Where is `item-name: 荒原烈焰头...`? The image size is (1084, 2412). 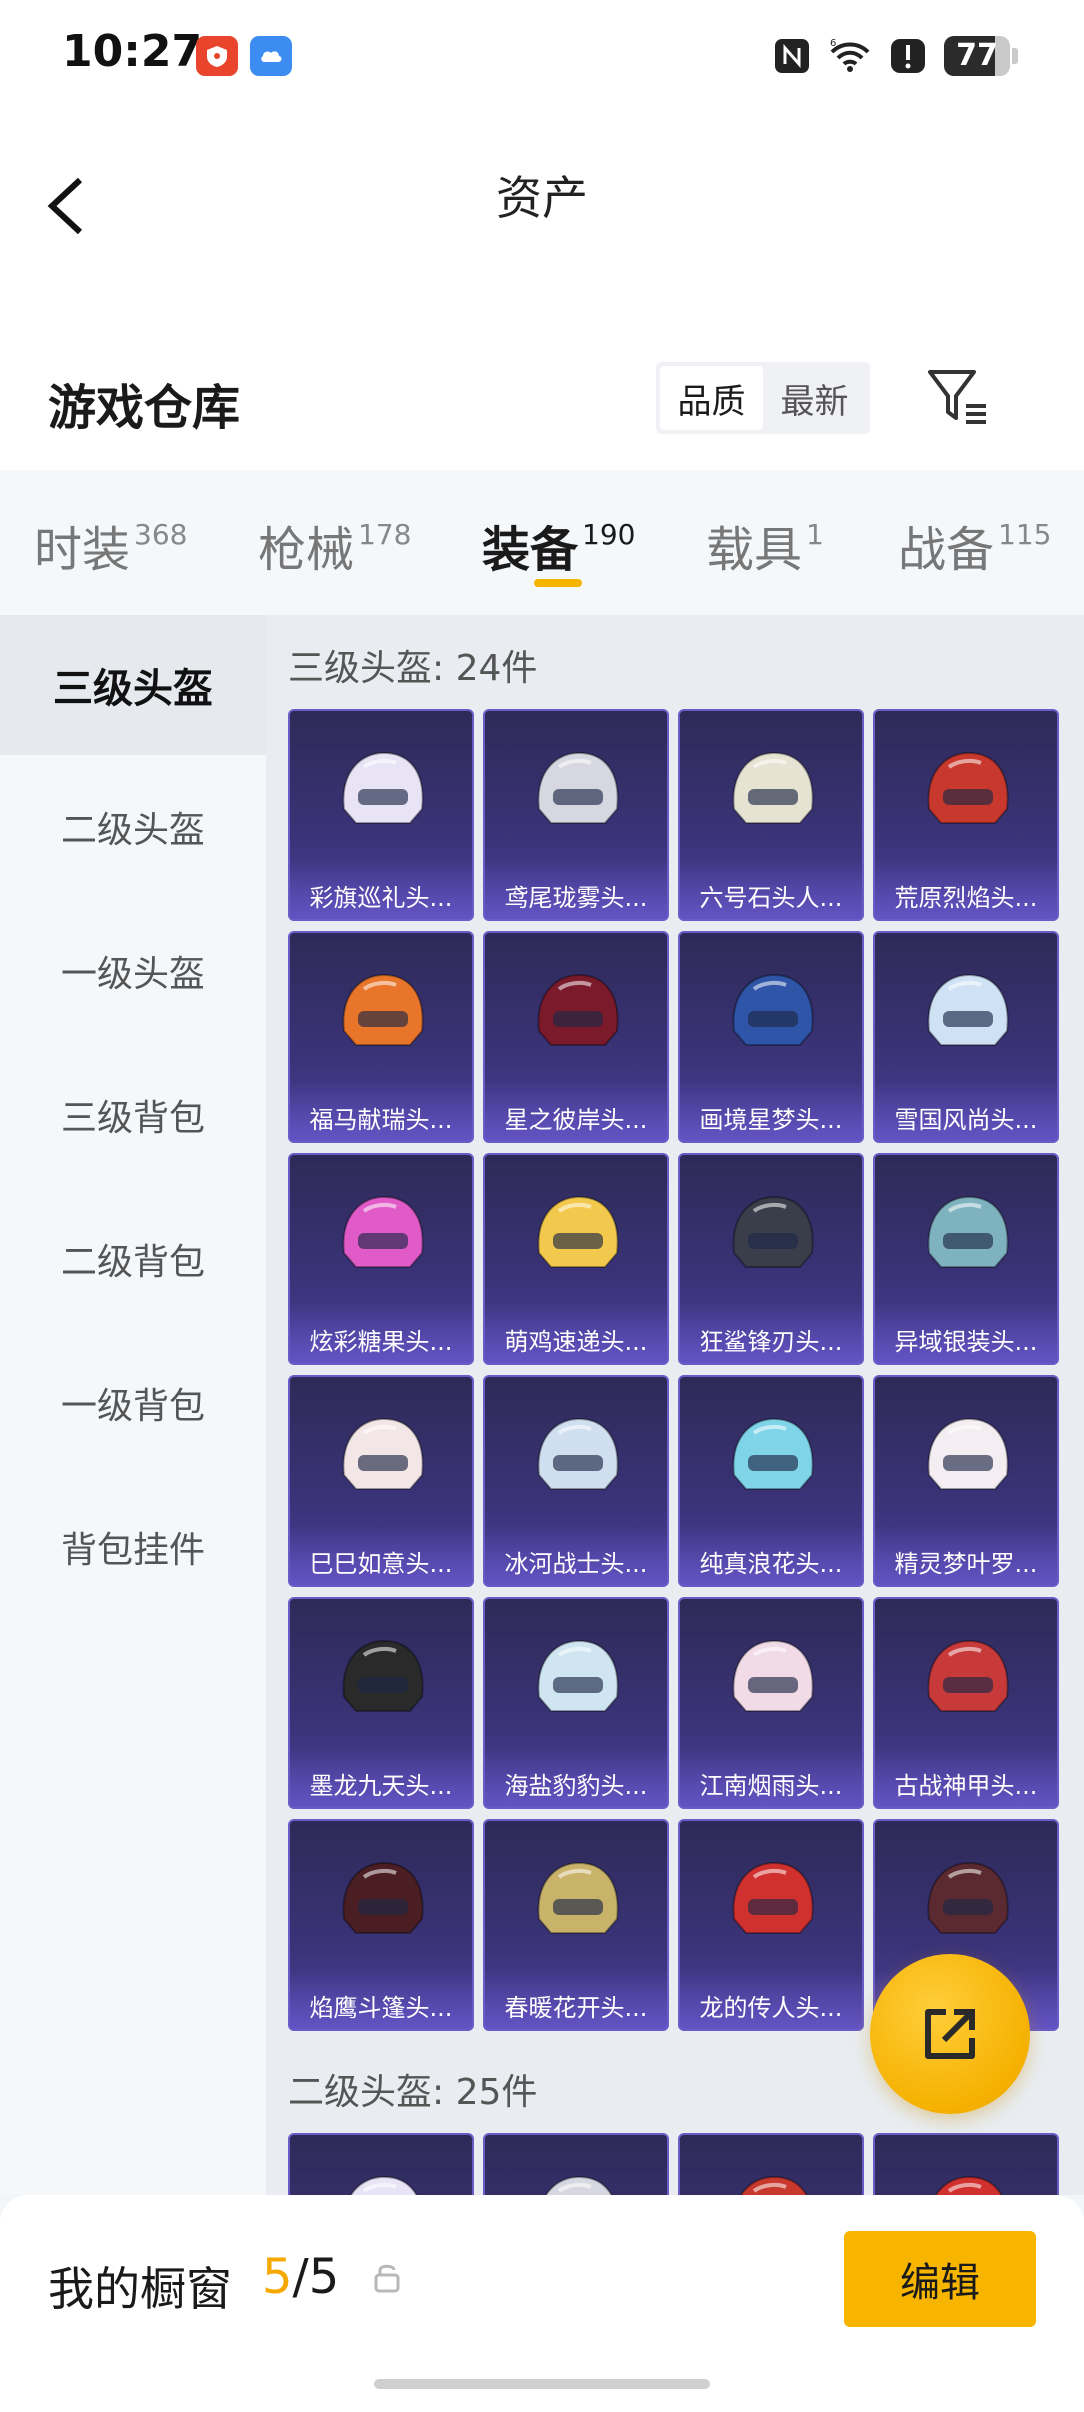
item-name: 荒原烈焰头... is located at coordinates (966, 898).